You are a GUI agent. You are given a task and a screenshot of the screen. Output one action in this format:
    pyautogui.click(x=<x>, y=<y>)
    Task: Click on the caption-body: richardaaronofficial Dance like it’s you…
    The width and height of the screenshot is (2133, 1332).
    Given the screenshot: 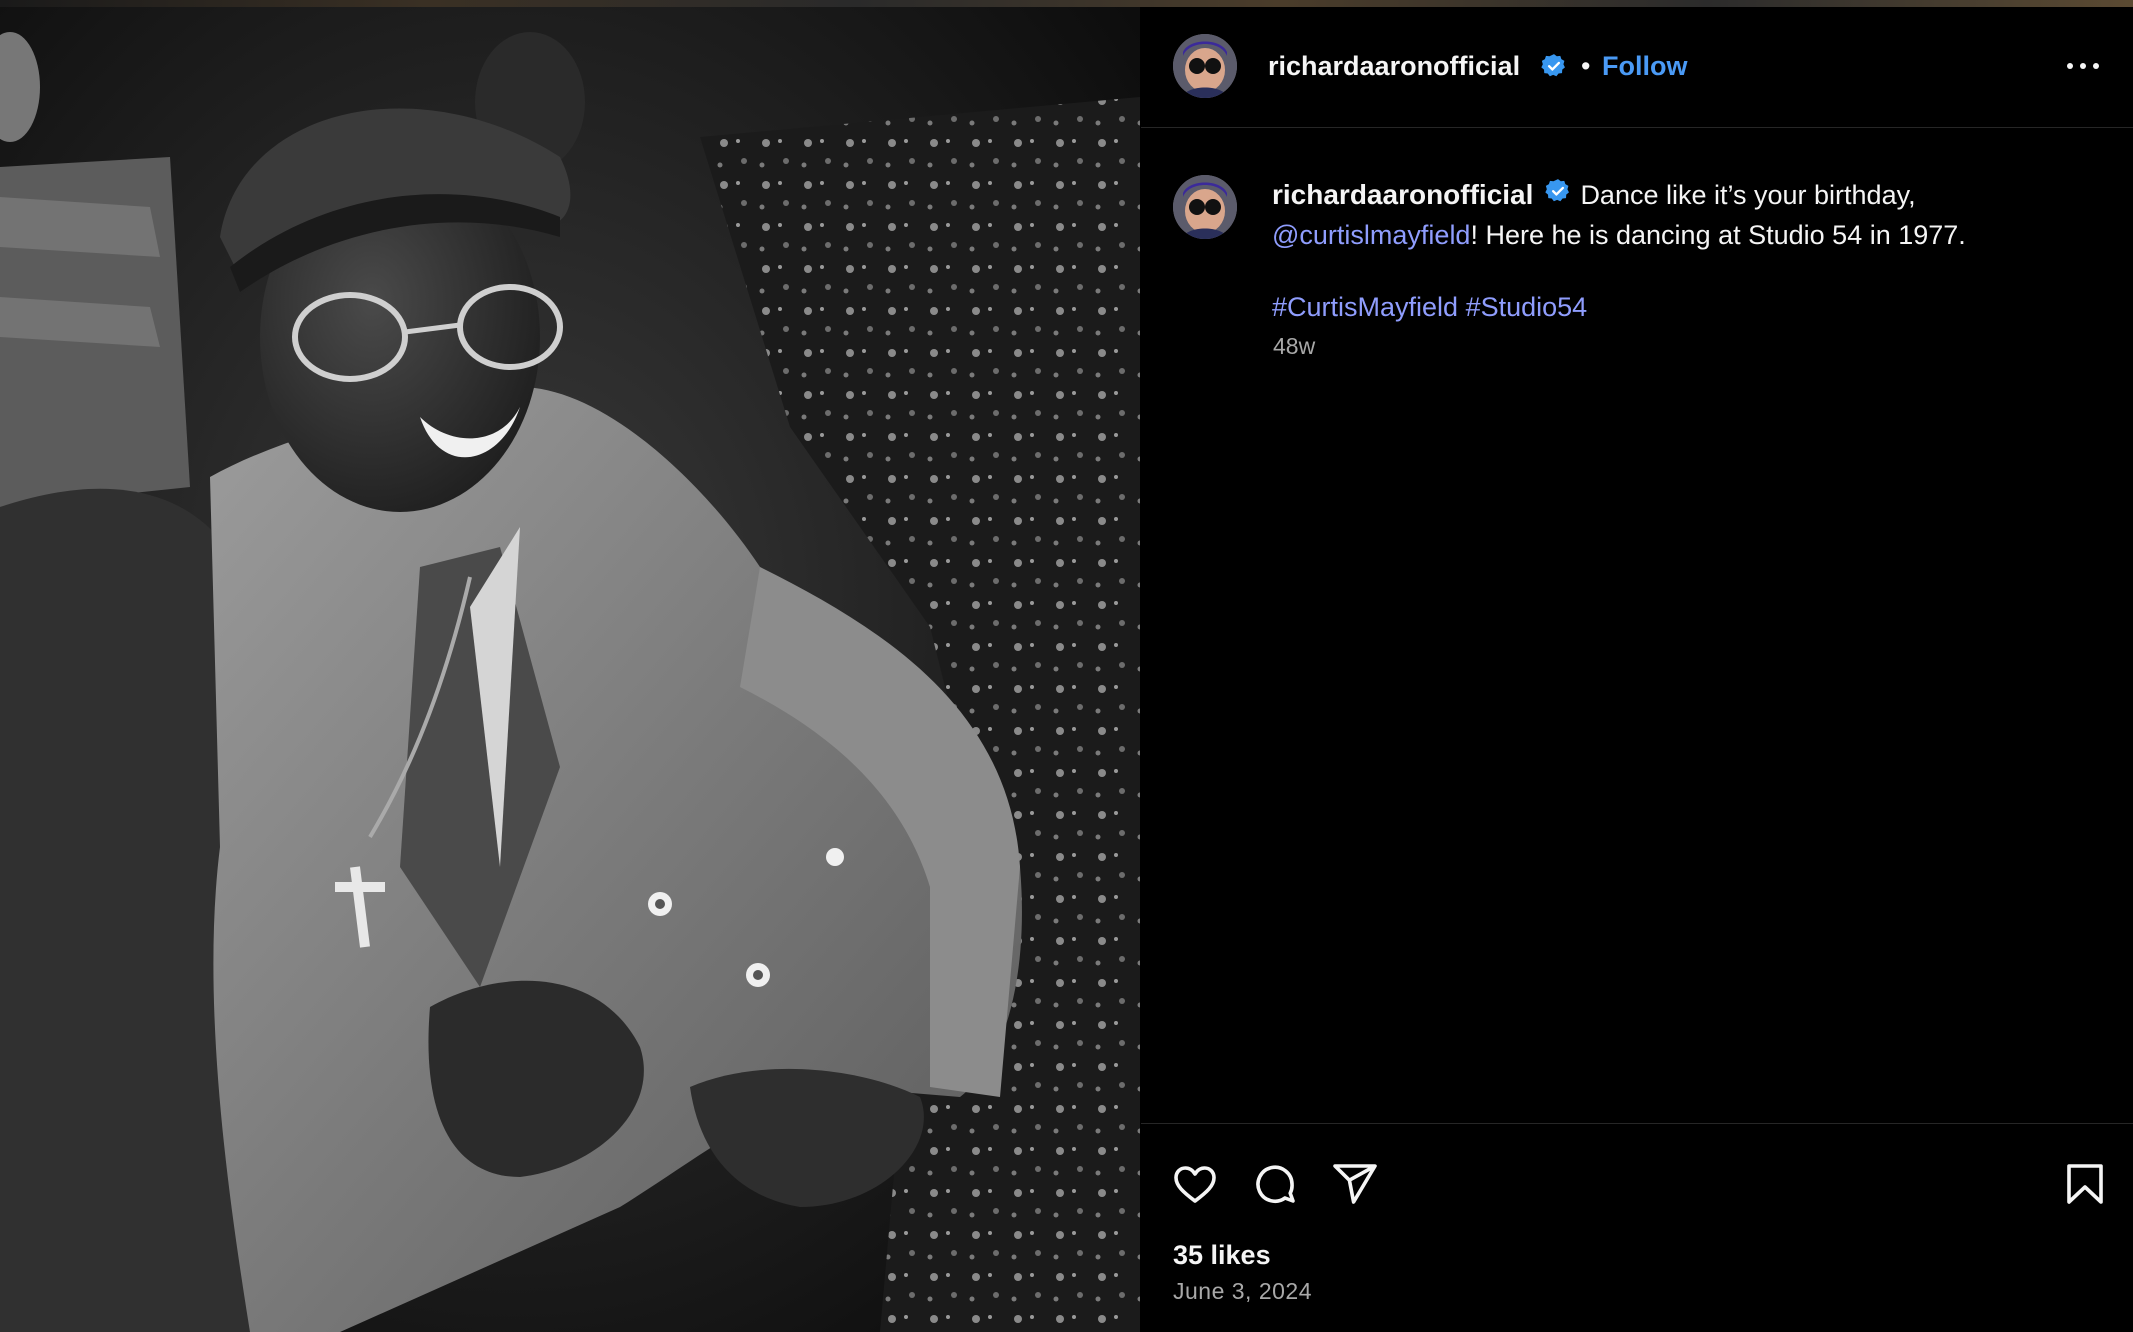 What is the action you would take?
    pyautogui.click(x=1682, y=215)
    